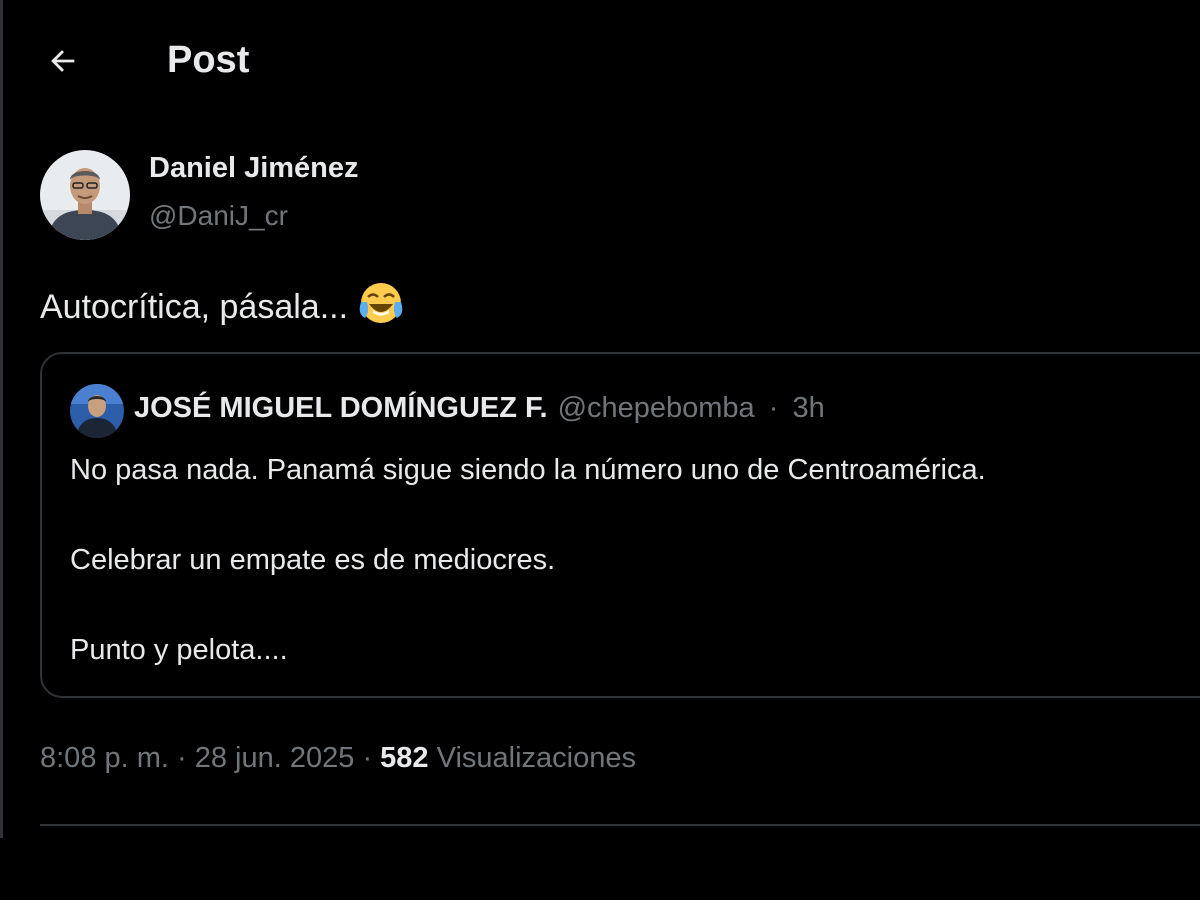  Describe the element at coordinates (197, 758) in the screenshot. I see `post-timestamp: 8:08 p. m. · 28 jun. 2025` at that location.